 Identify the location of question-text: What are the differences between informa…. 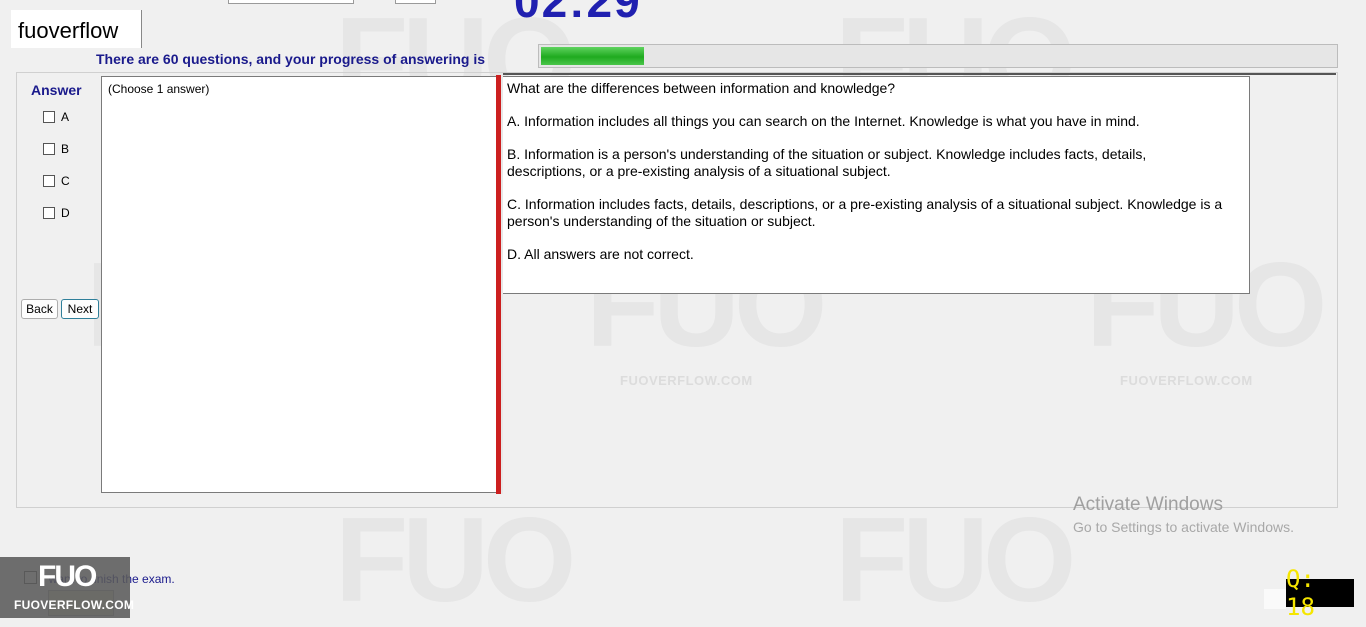
(701, 88).